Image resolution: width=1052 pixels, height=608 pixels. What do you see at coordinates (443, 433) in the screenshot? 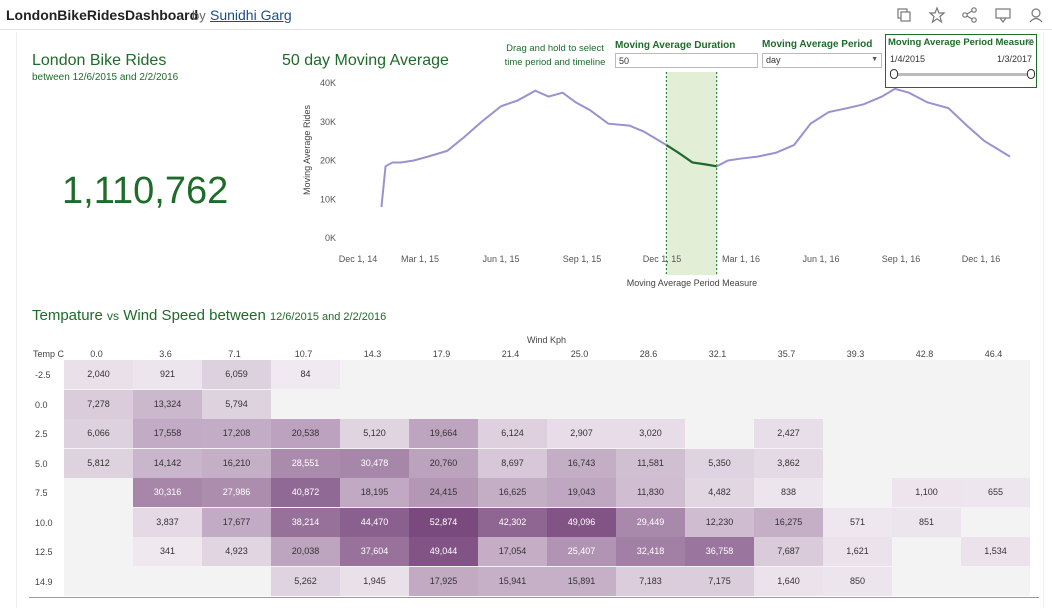
I see `heatmap-cell: 19,664` at bounding box center [443, 433].